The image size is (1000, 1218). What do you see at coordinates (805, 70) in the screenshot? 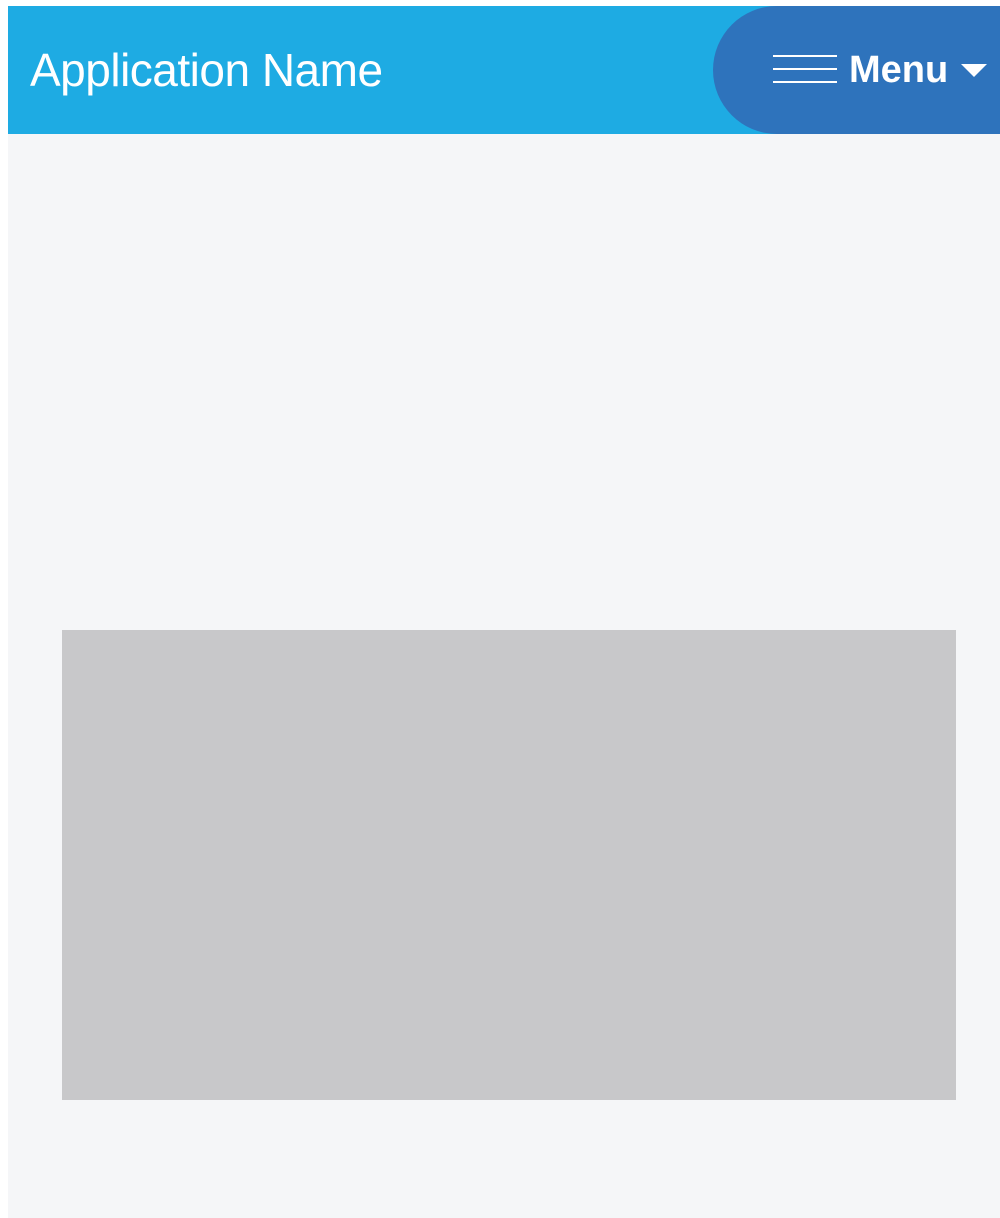
I see `hamburger-icon` at bounding box center [805, 70].